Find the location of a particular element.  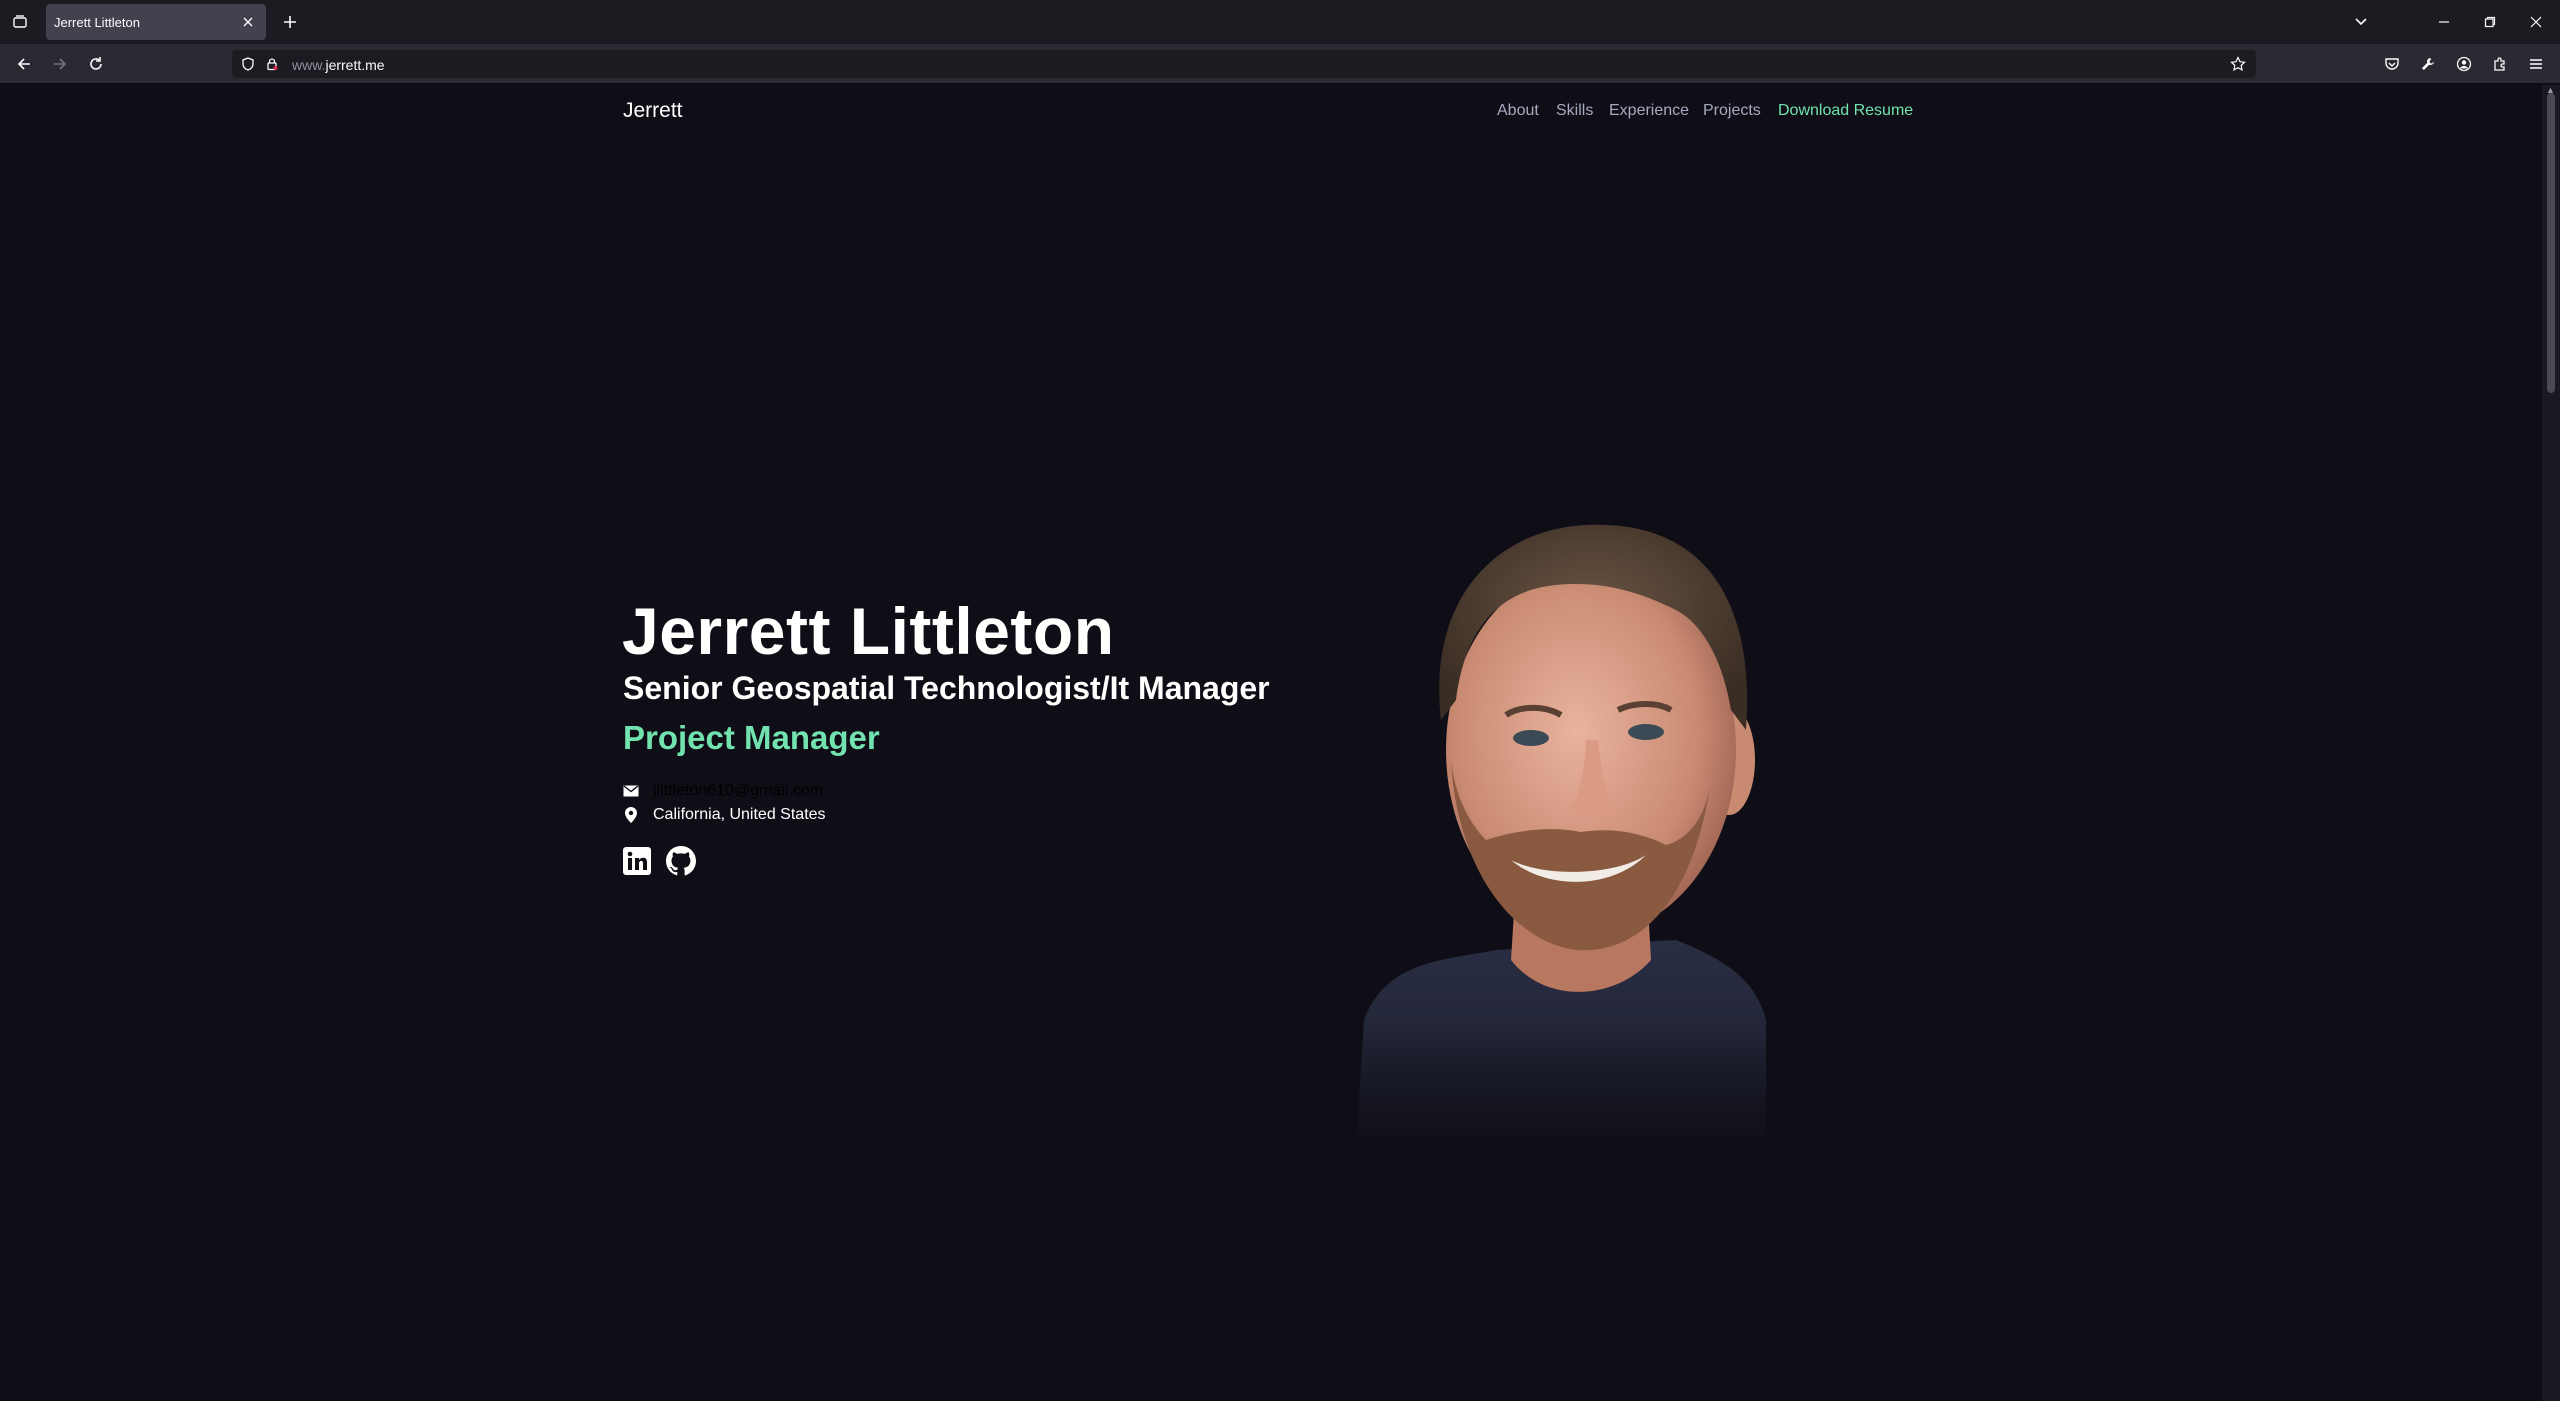

forward-icon is located at coordinates (60, 64).